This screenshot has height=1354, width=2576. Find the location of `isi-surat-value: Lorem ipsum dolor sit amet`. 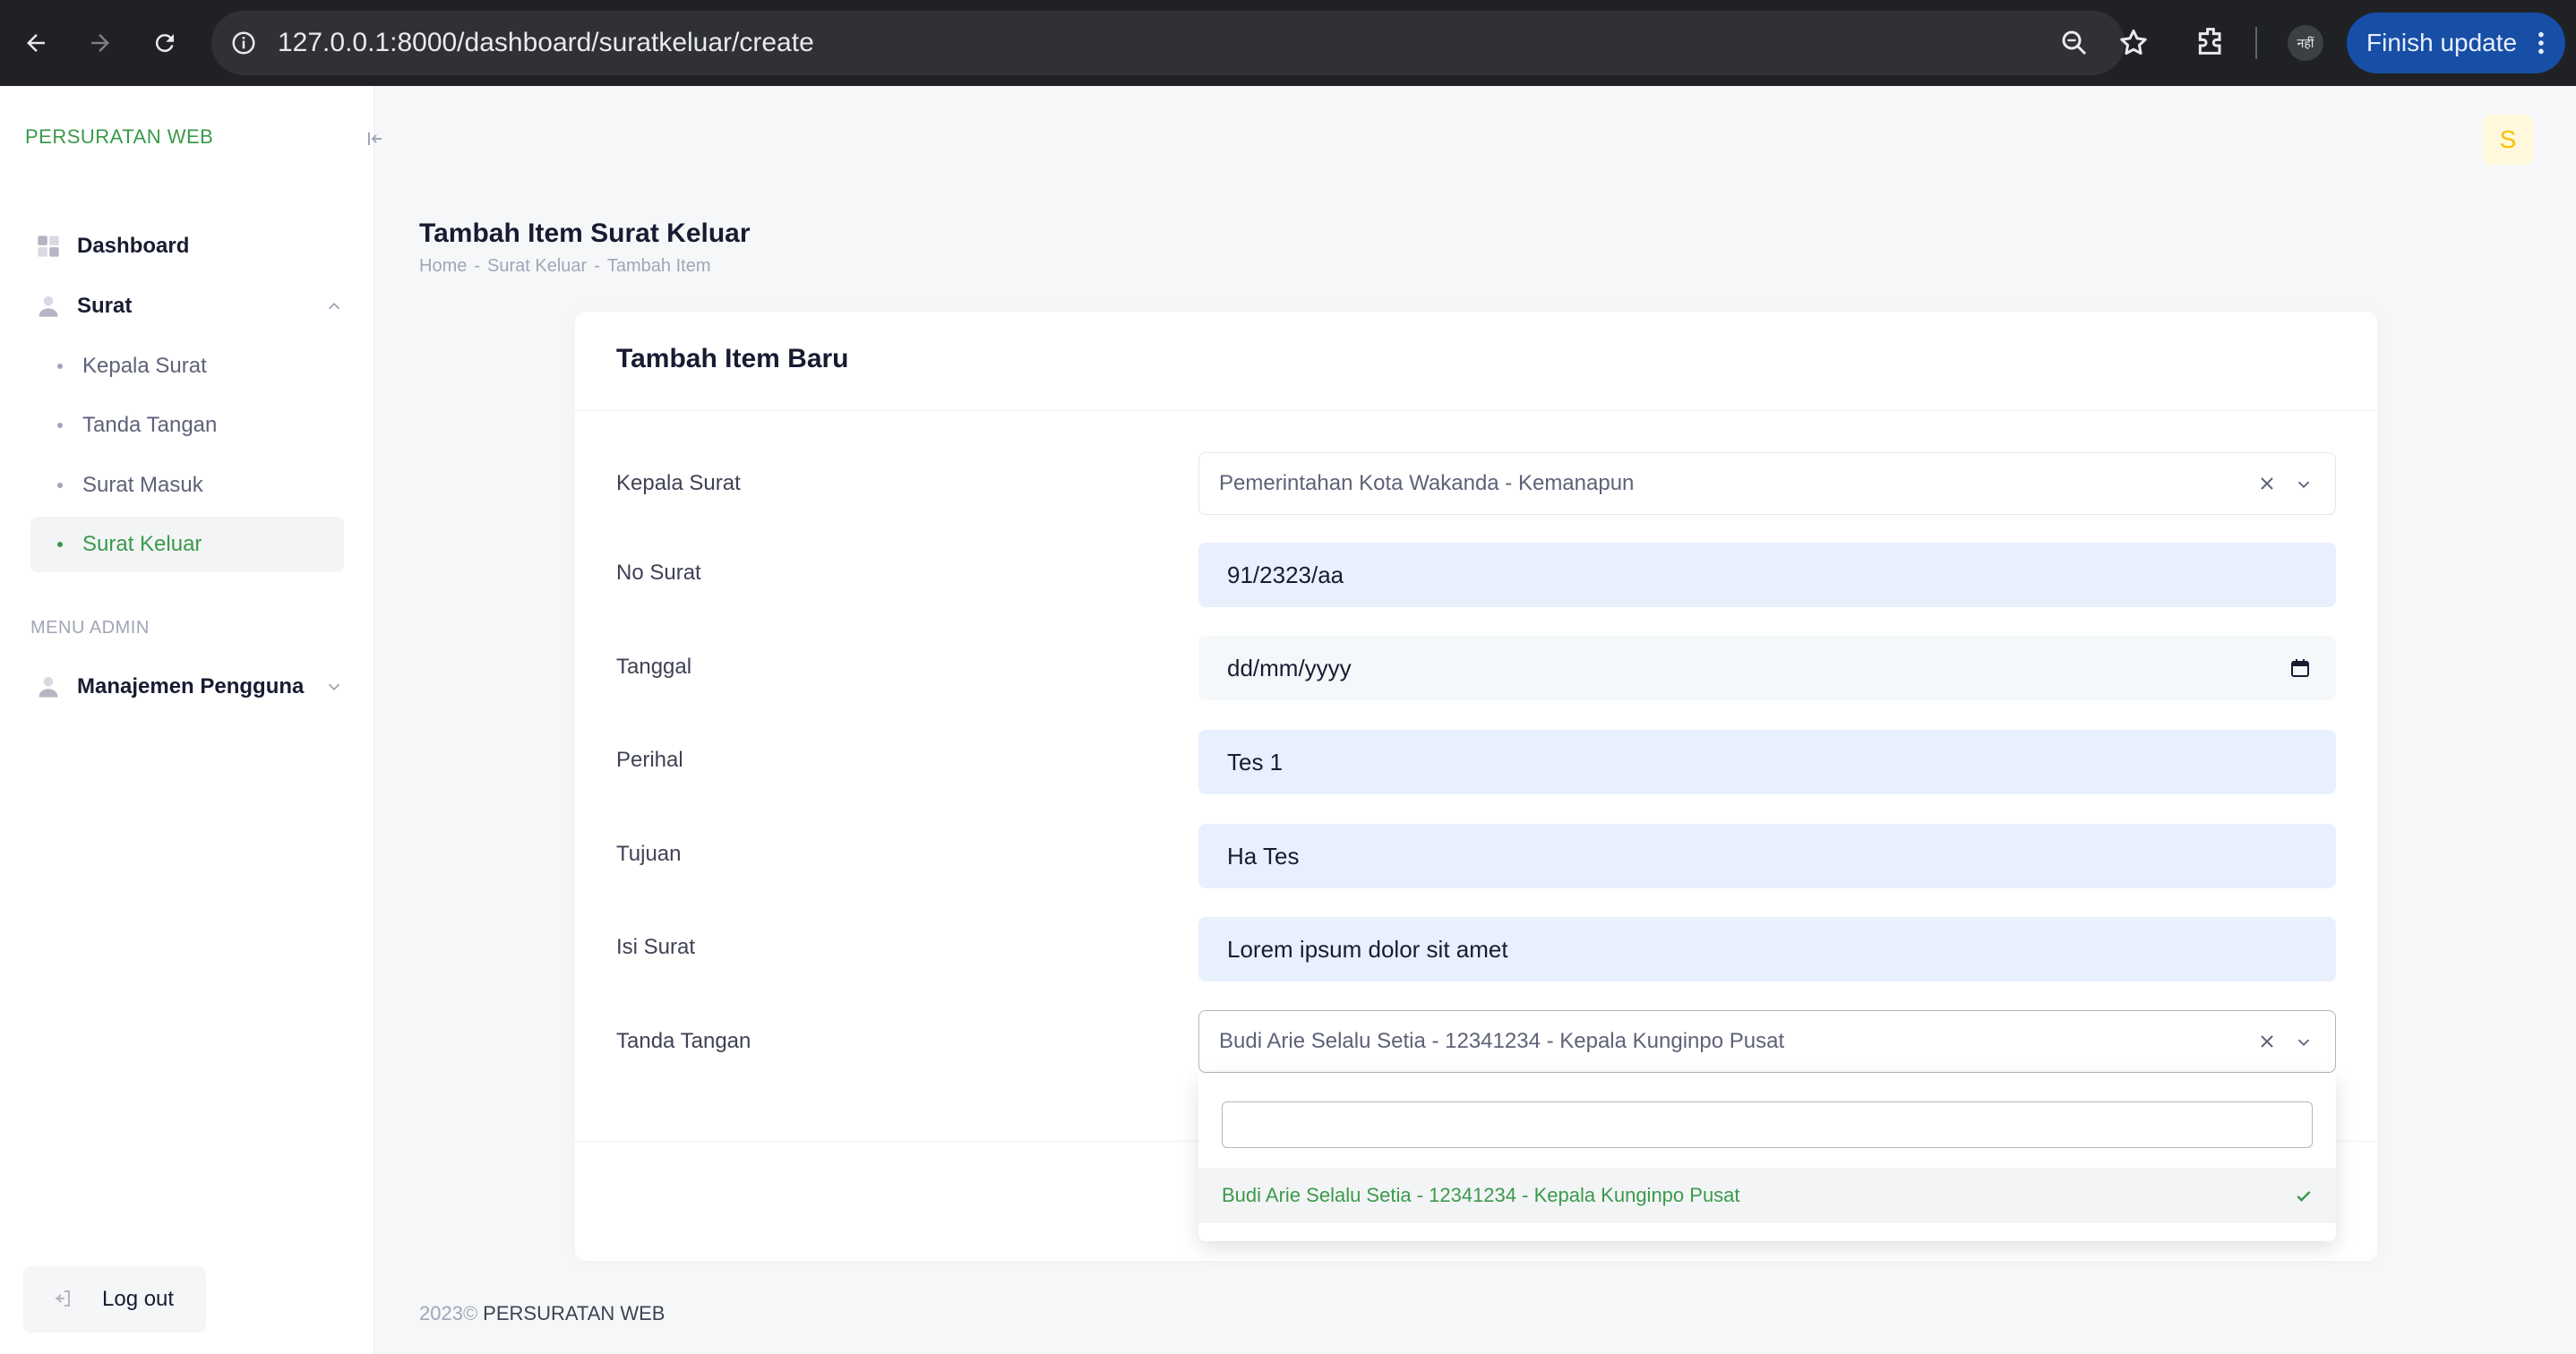

isi-surat-value: Lorem ipsum dolor sit amet is located at coordinates (1367, 949).